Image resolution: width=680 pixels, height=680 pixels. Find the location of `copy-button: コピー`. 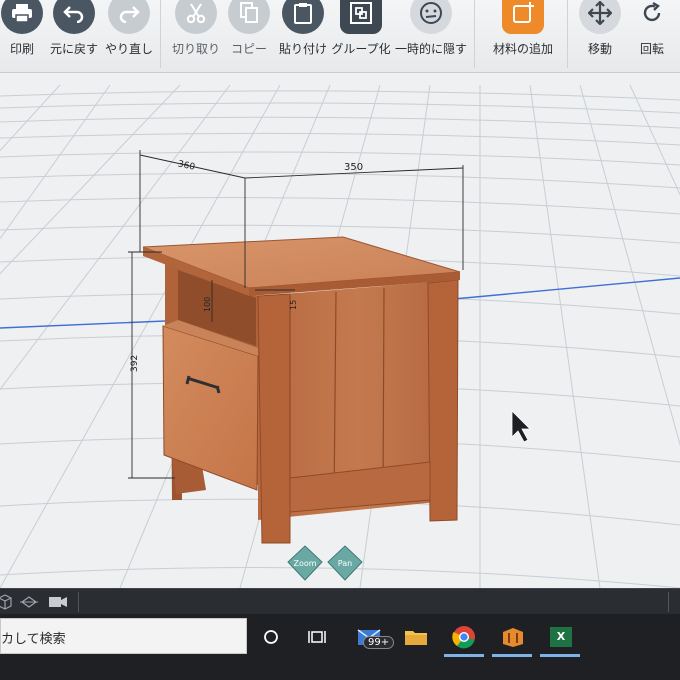

copy-button: コピー is located at coordinates (249, 36).